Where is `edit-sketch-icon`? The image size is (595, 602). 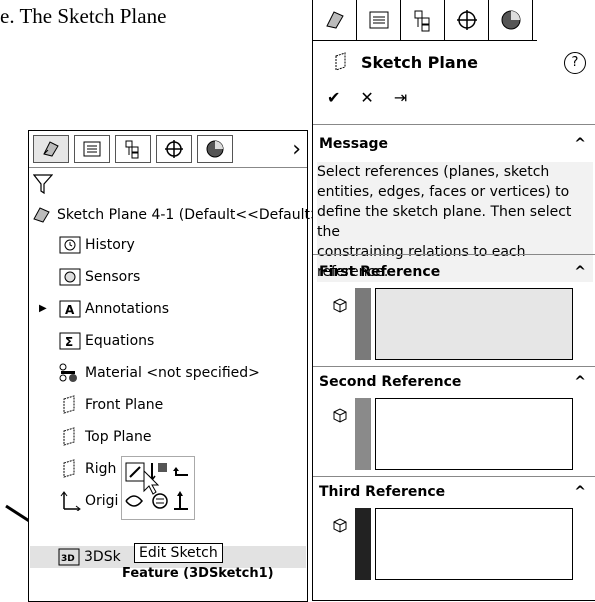 edit-sketch-icon is located at coordinates (135, 472).